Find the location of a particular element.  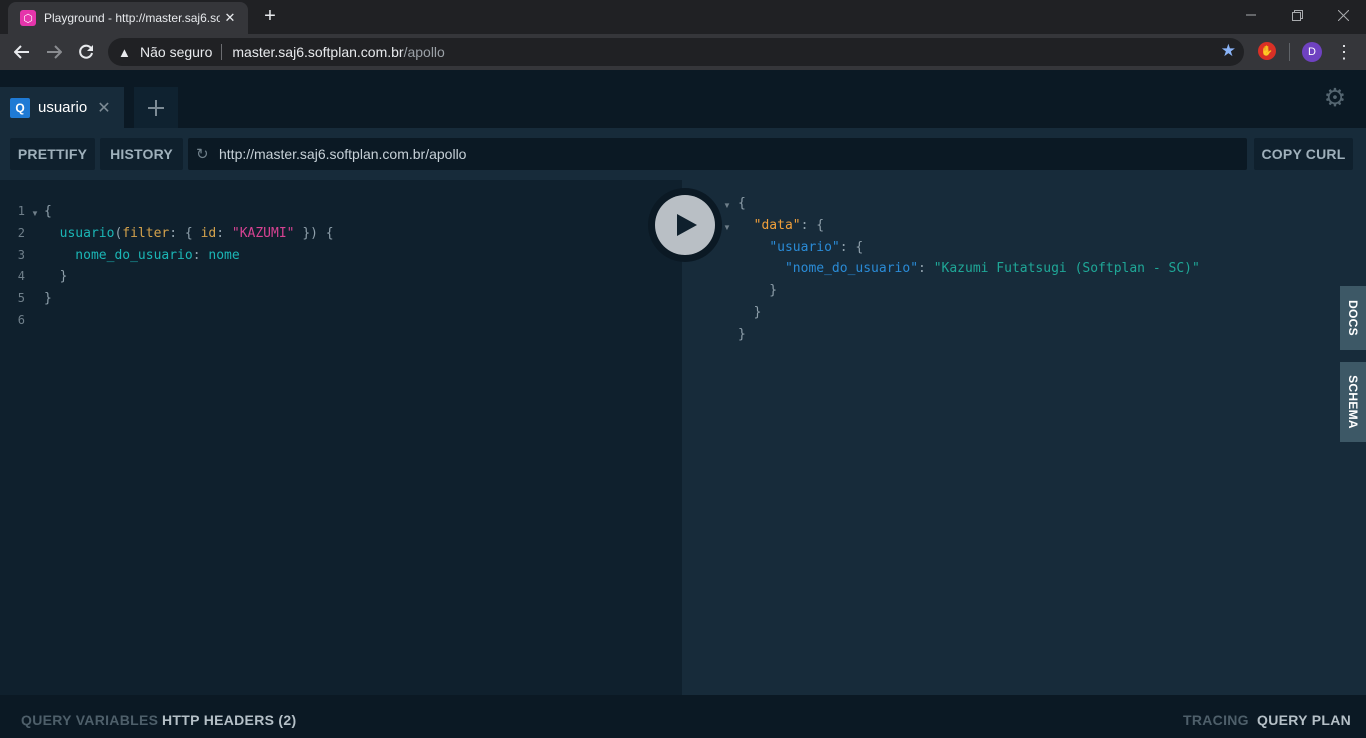

close-window-icon is located at coordinates (1343, 15).